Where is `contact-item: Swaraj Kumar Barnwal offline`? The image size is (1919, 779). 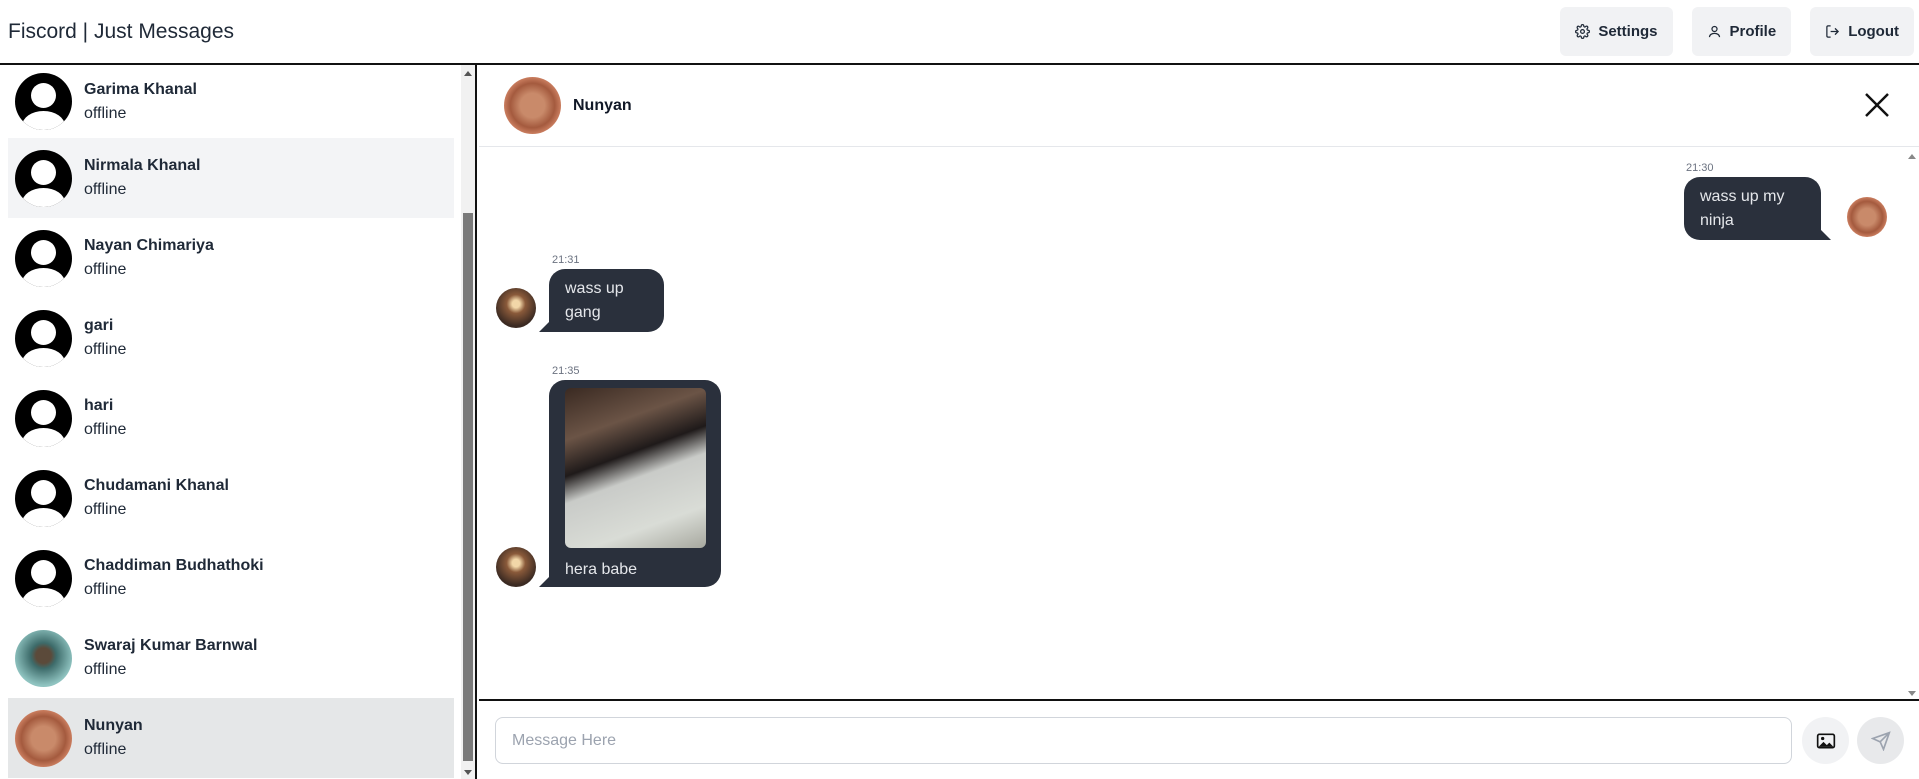
contact-item: Swaraj Kumar Barnwal offline is located at coordinates (231, 658).